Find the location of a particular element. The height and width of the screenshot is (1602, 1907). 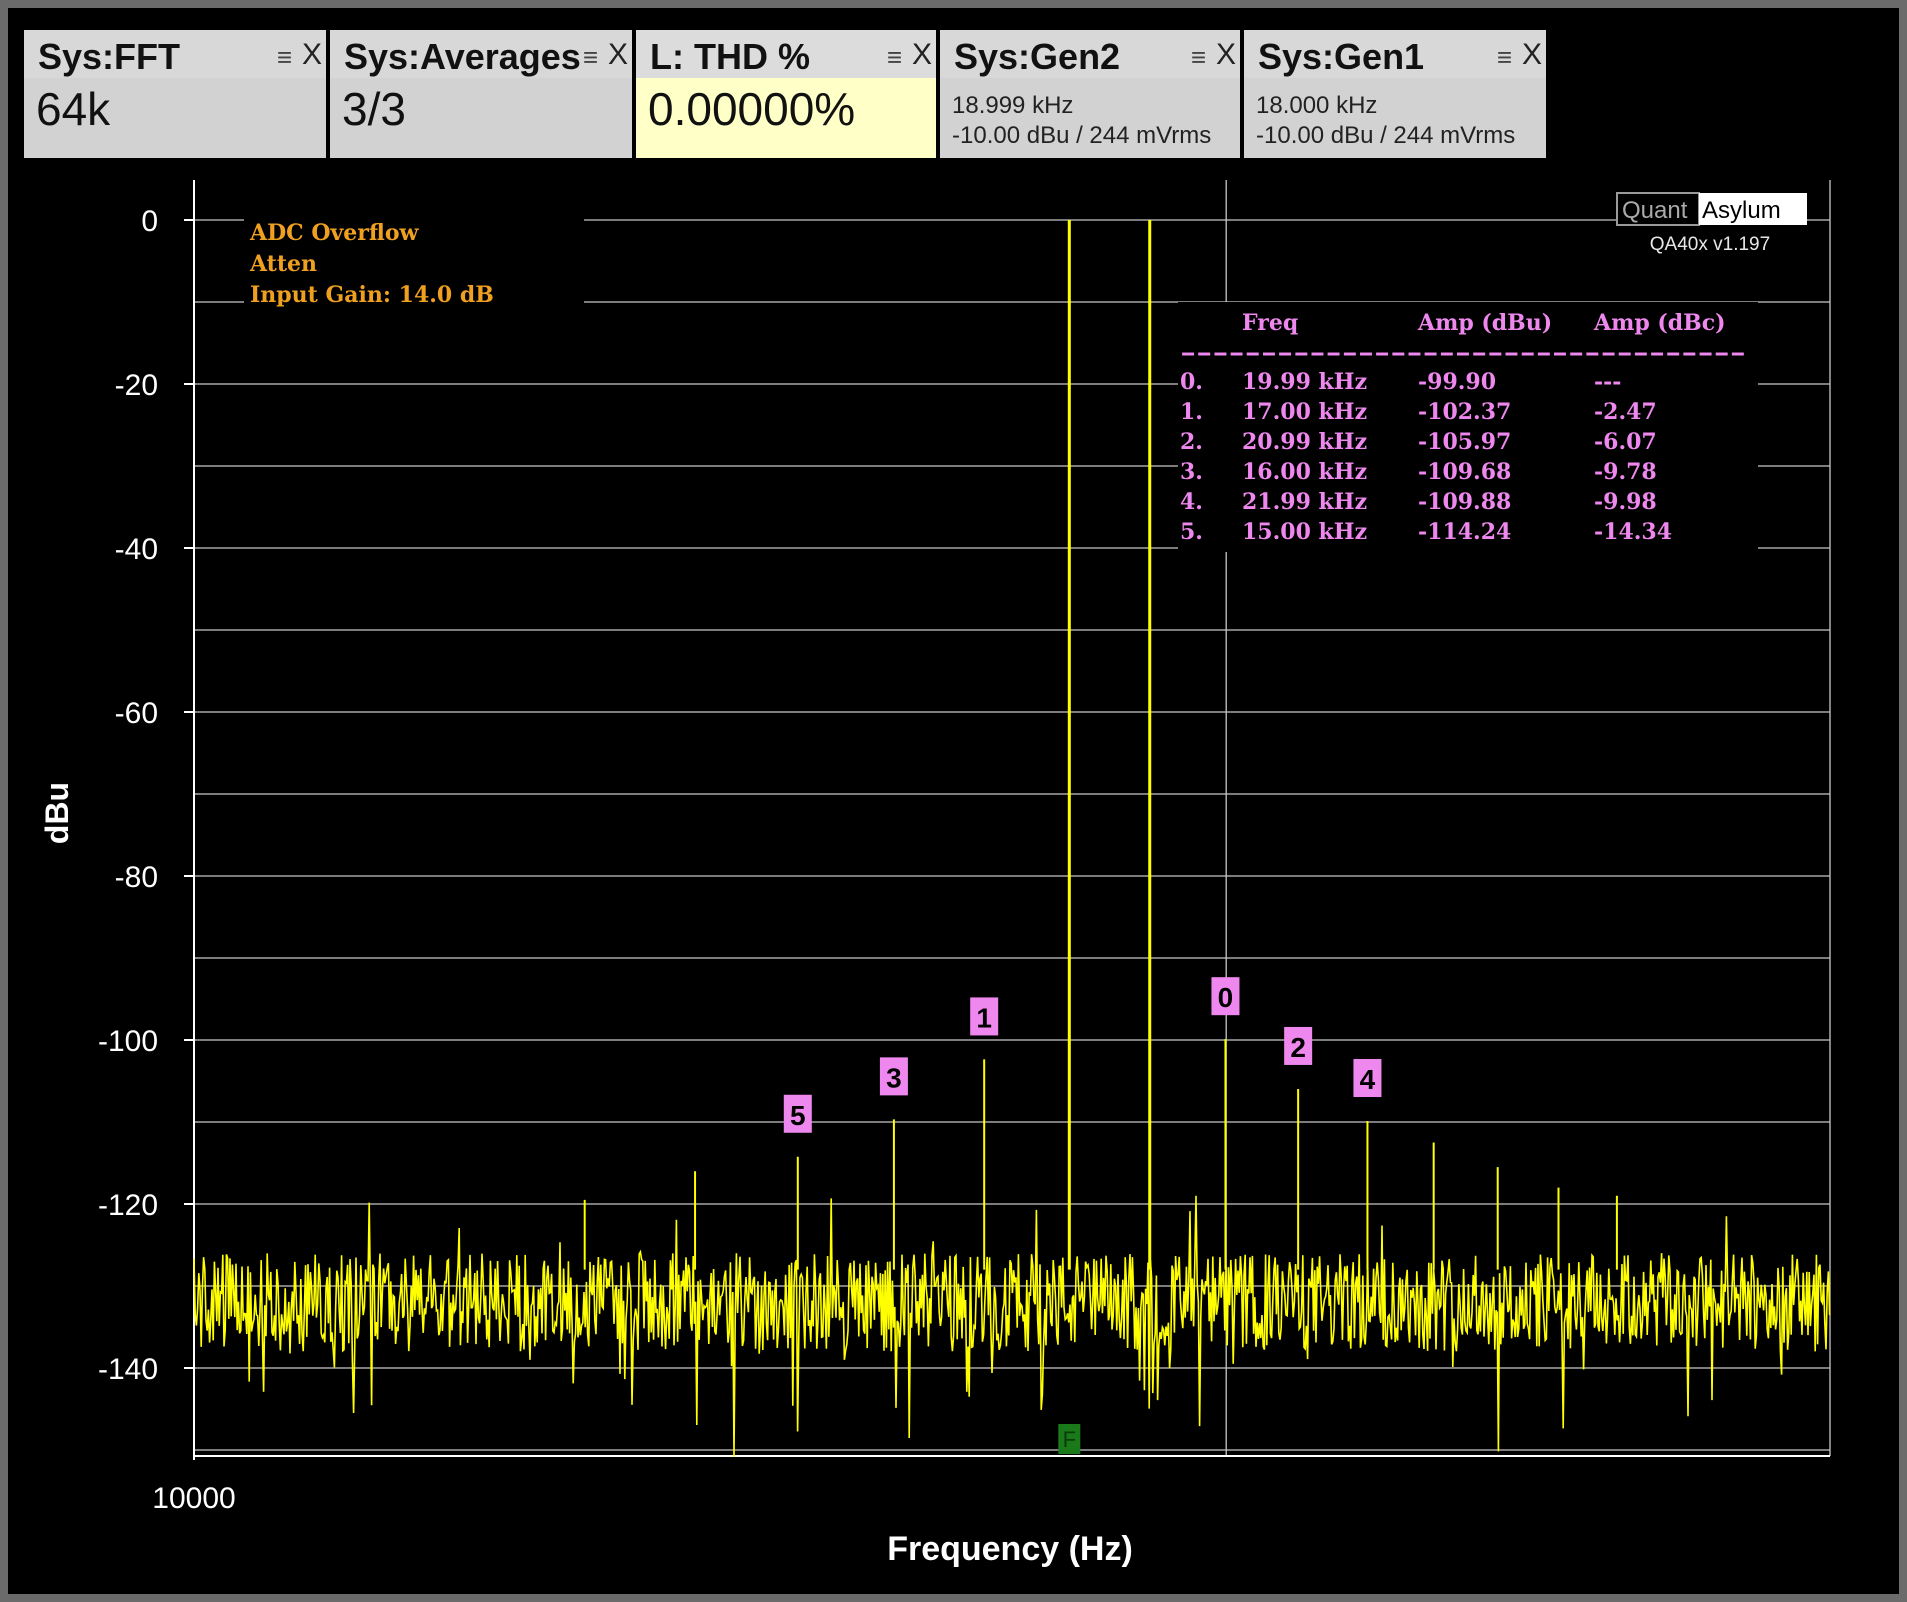

x-axis-label: Frequency (Hz) is located at coordinates (1010, 1549).